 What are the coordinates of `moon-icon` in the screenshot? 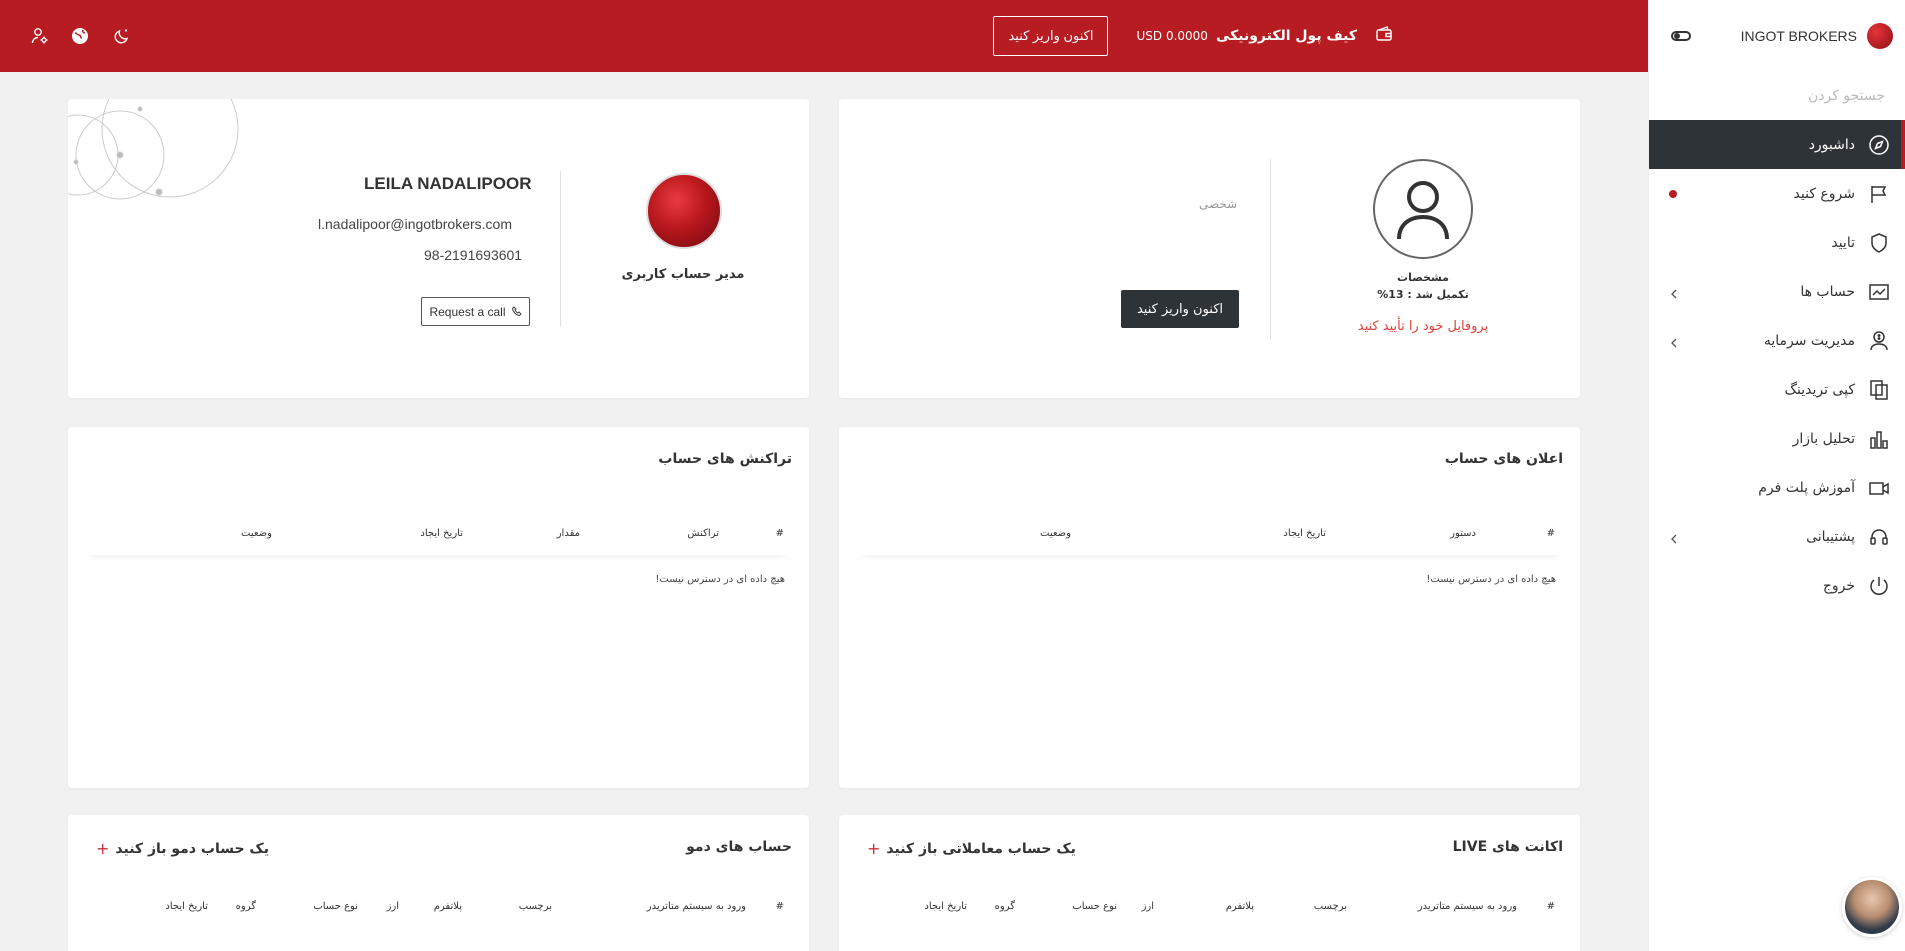 It's located at (122, 36).